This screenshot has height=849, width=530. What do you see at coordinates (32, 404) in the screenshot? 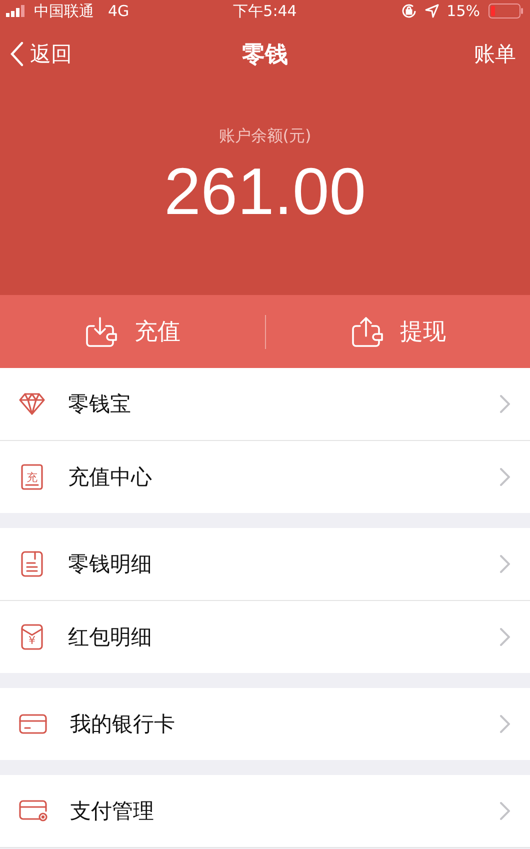
I see `diamond-icon` at bounding box center [32, 404].